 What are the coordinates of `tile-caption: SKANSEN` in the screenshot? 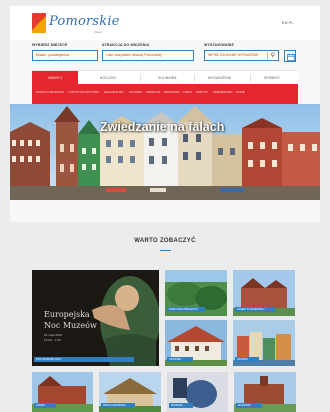 It's located at (180, 359).